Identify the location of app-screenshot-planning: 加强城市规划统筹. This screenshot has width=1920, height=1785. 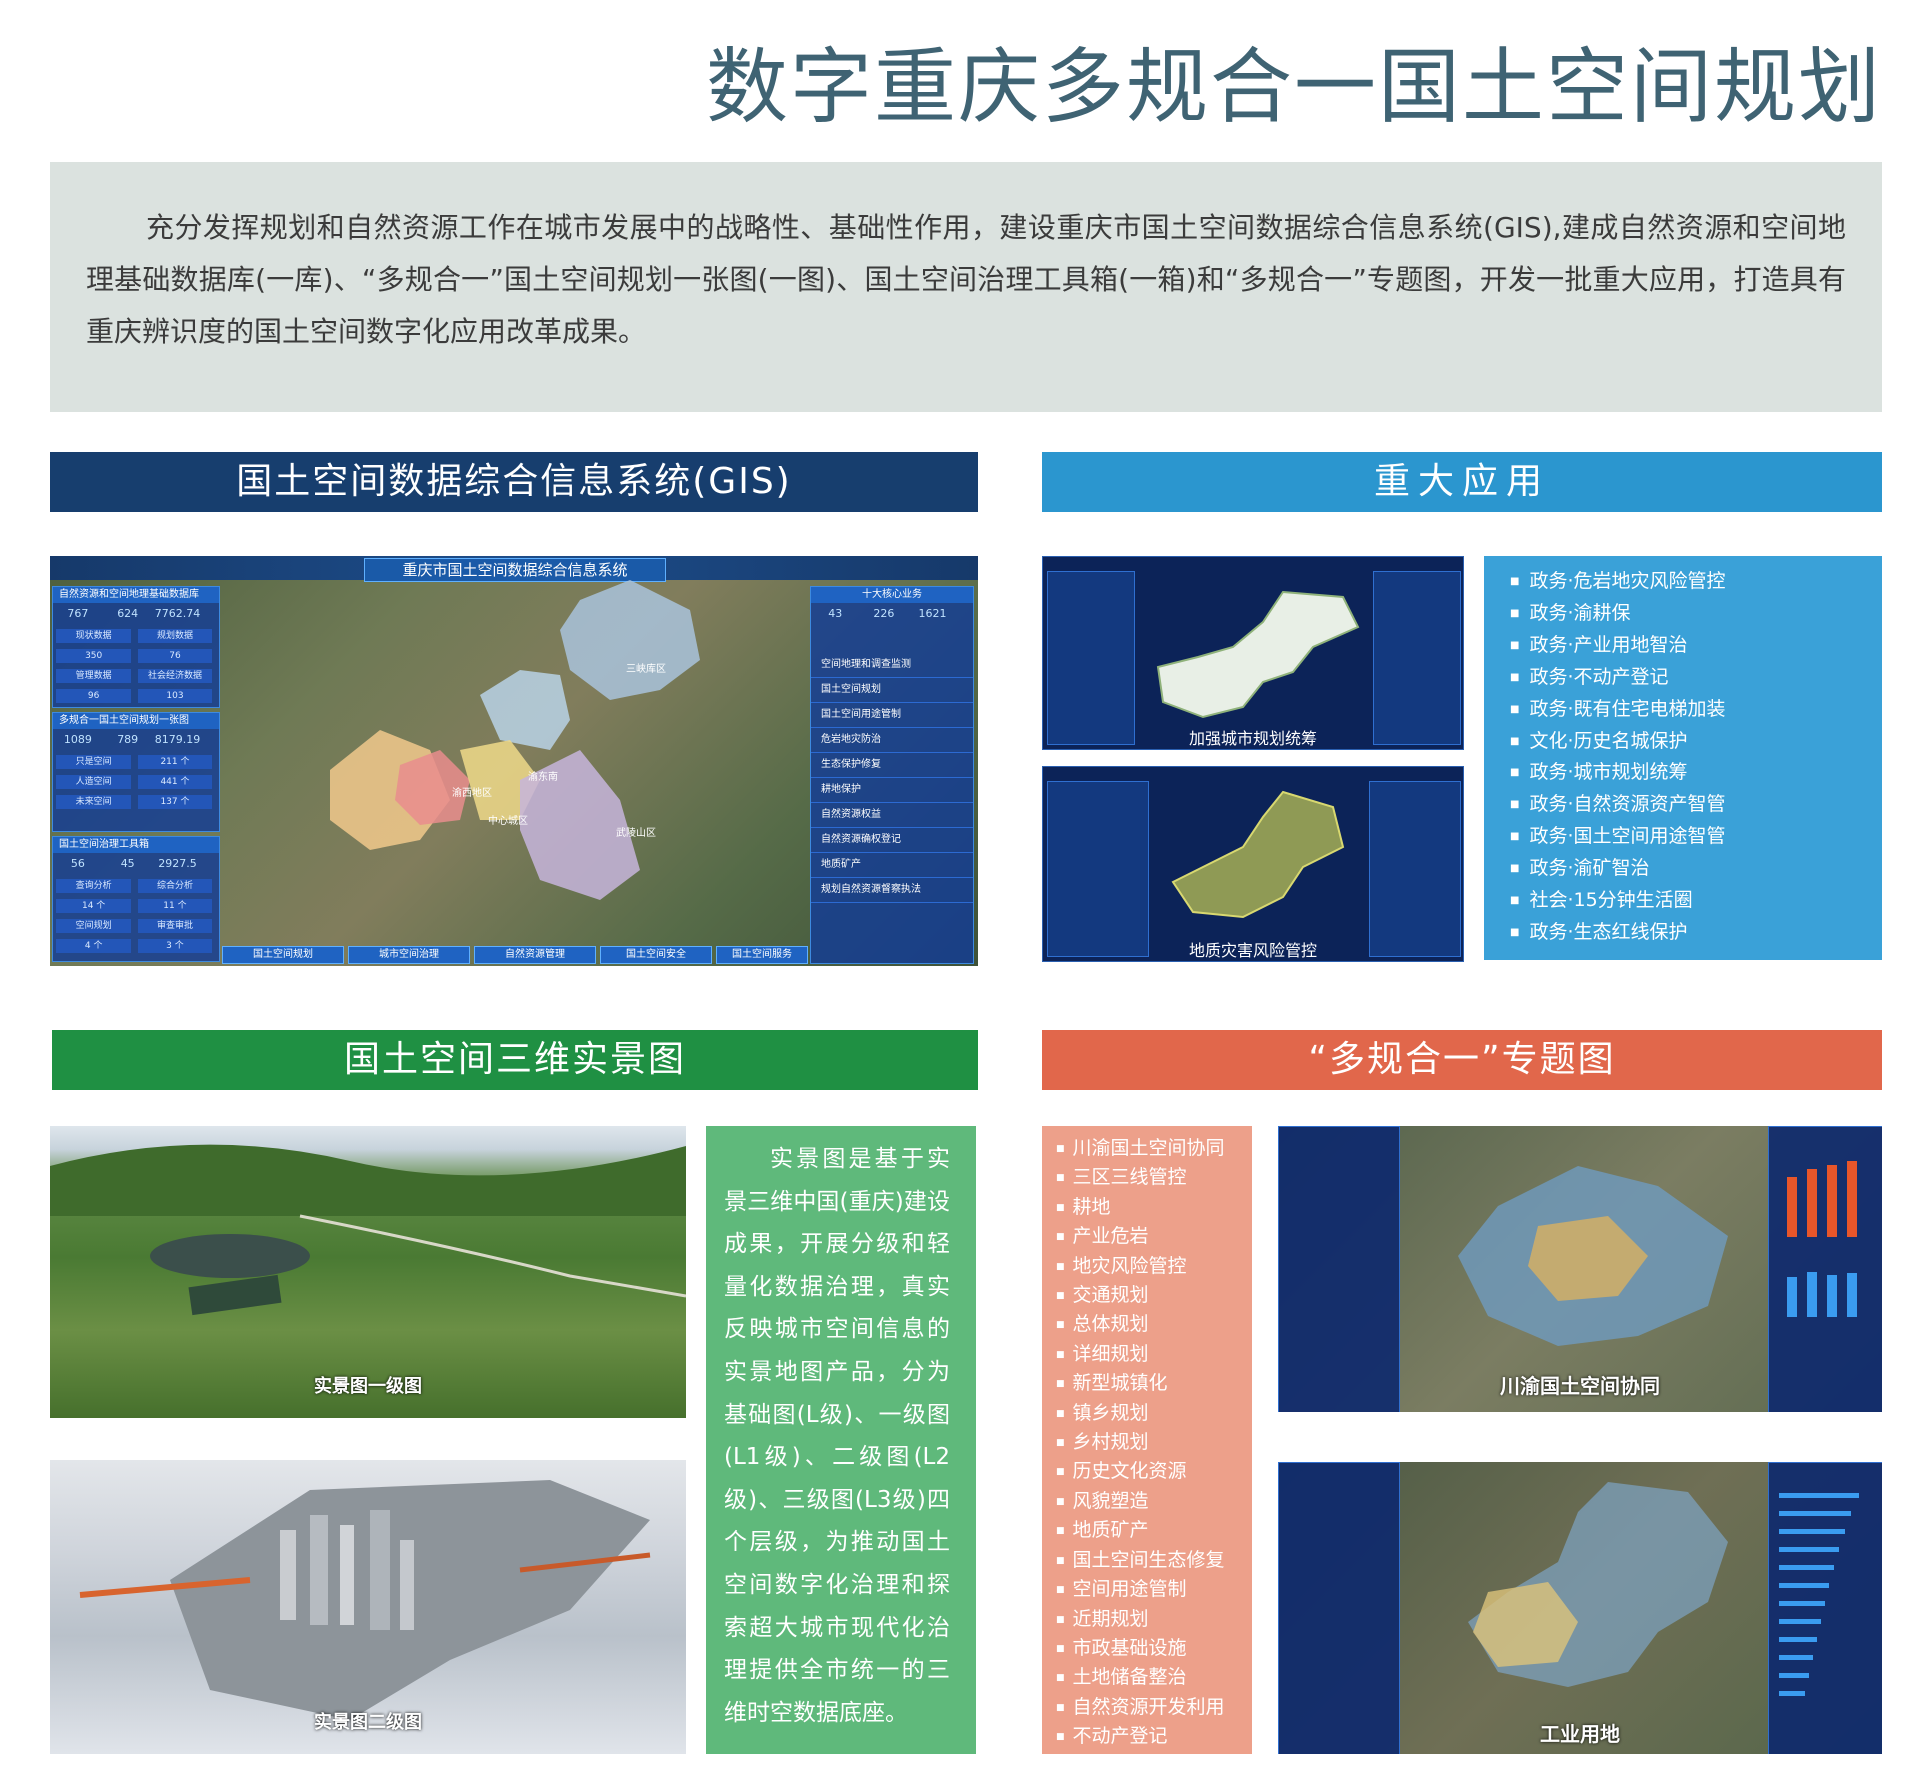
(1253, 653).